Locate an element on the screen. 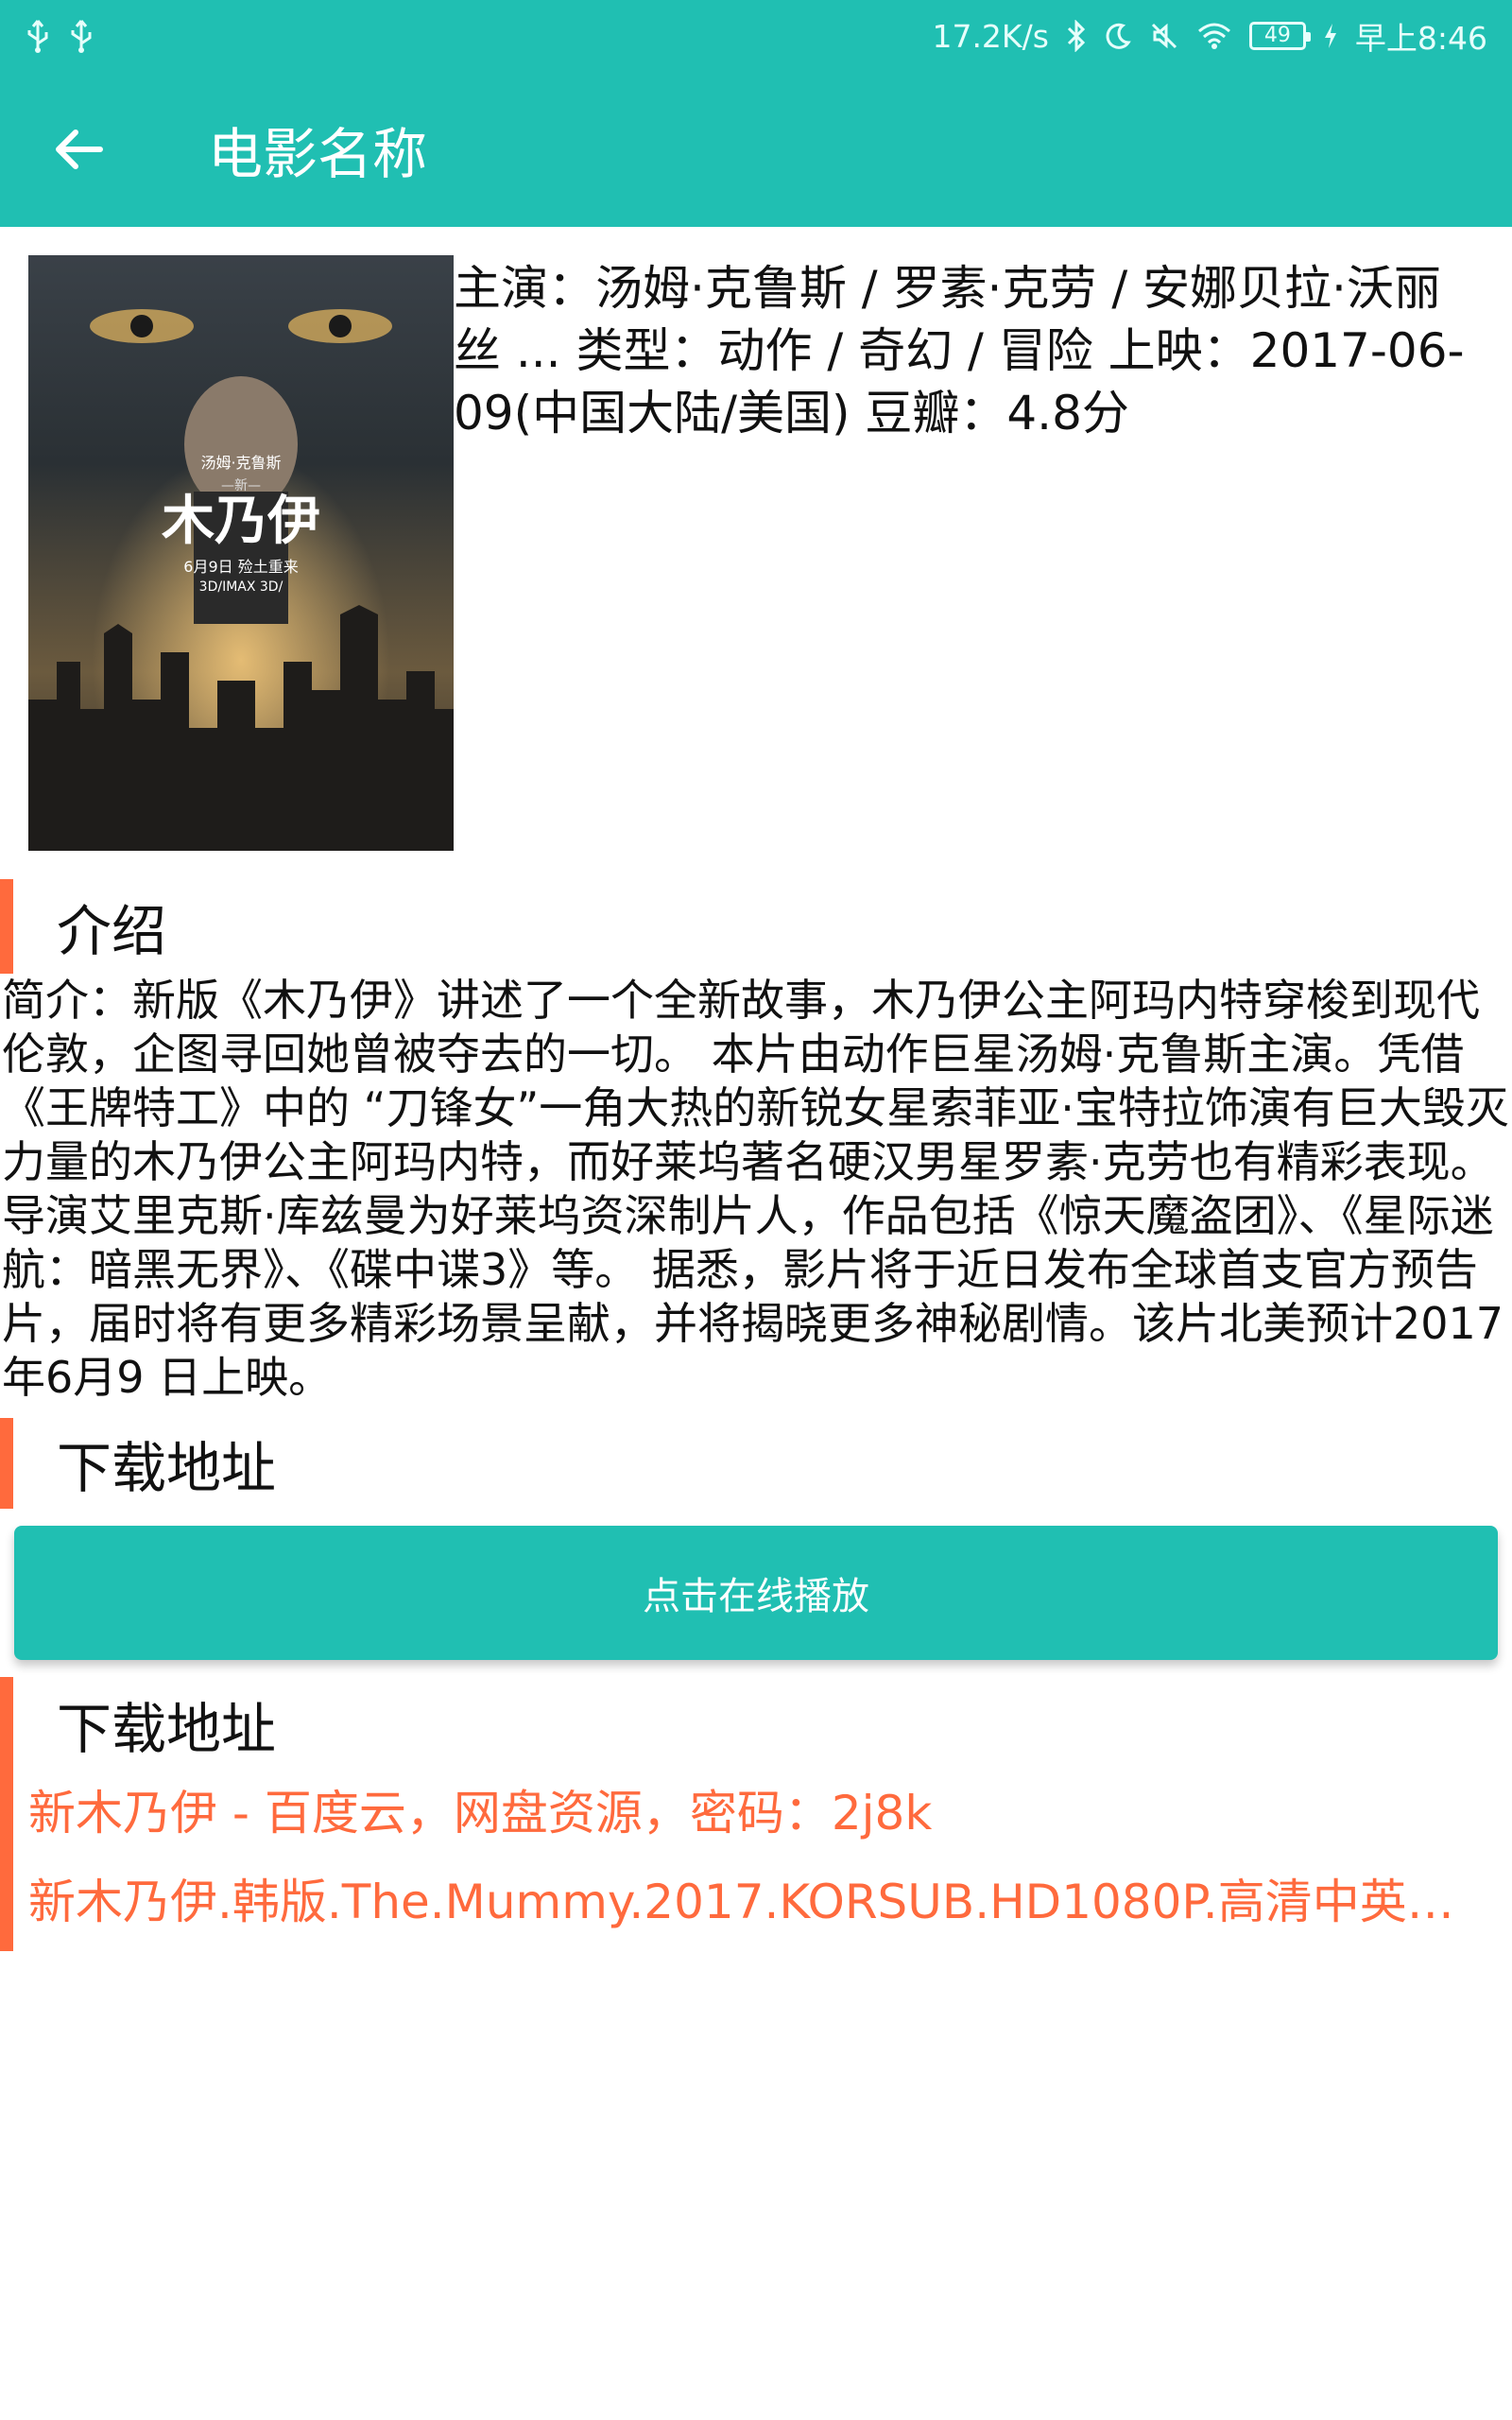 Image resolution: width=1512 pixels, height=2420 pixels. clock: 早上8:46 is located at coordinates (1420, 38).